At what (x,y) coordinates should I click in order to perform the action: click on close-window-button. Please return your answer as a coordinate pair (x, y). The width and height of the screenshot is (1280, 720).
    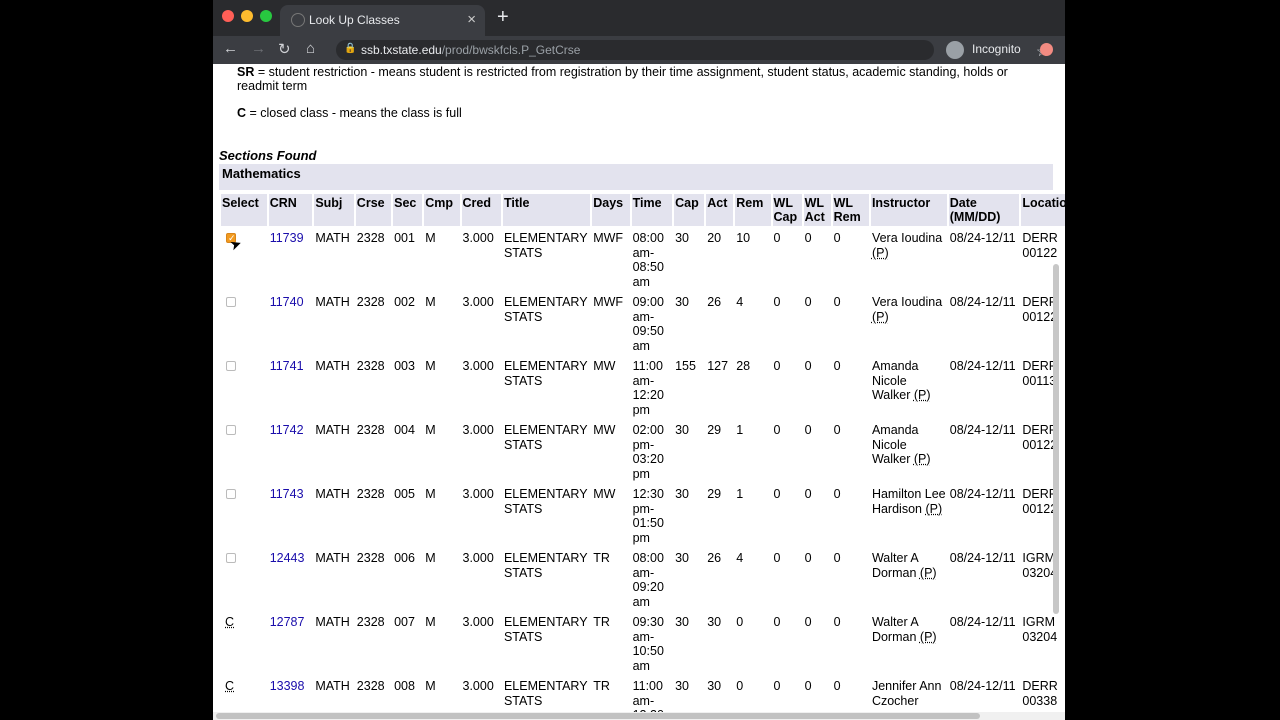
    Looking at the image, I should click on (228, 16).